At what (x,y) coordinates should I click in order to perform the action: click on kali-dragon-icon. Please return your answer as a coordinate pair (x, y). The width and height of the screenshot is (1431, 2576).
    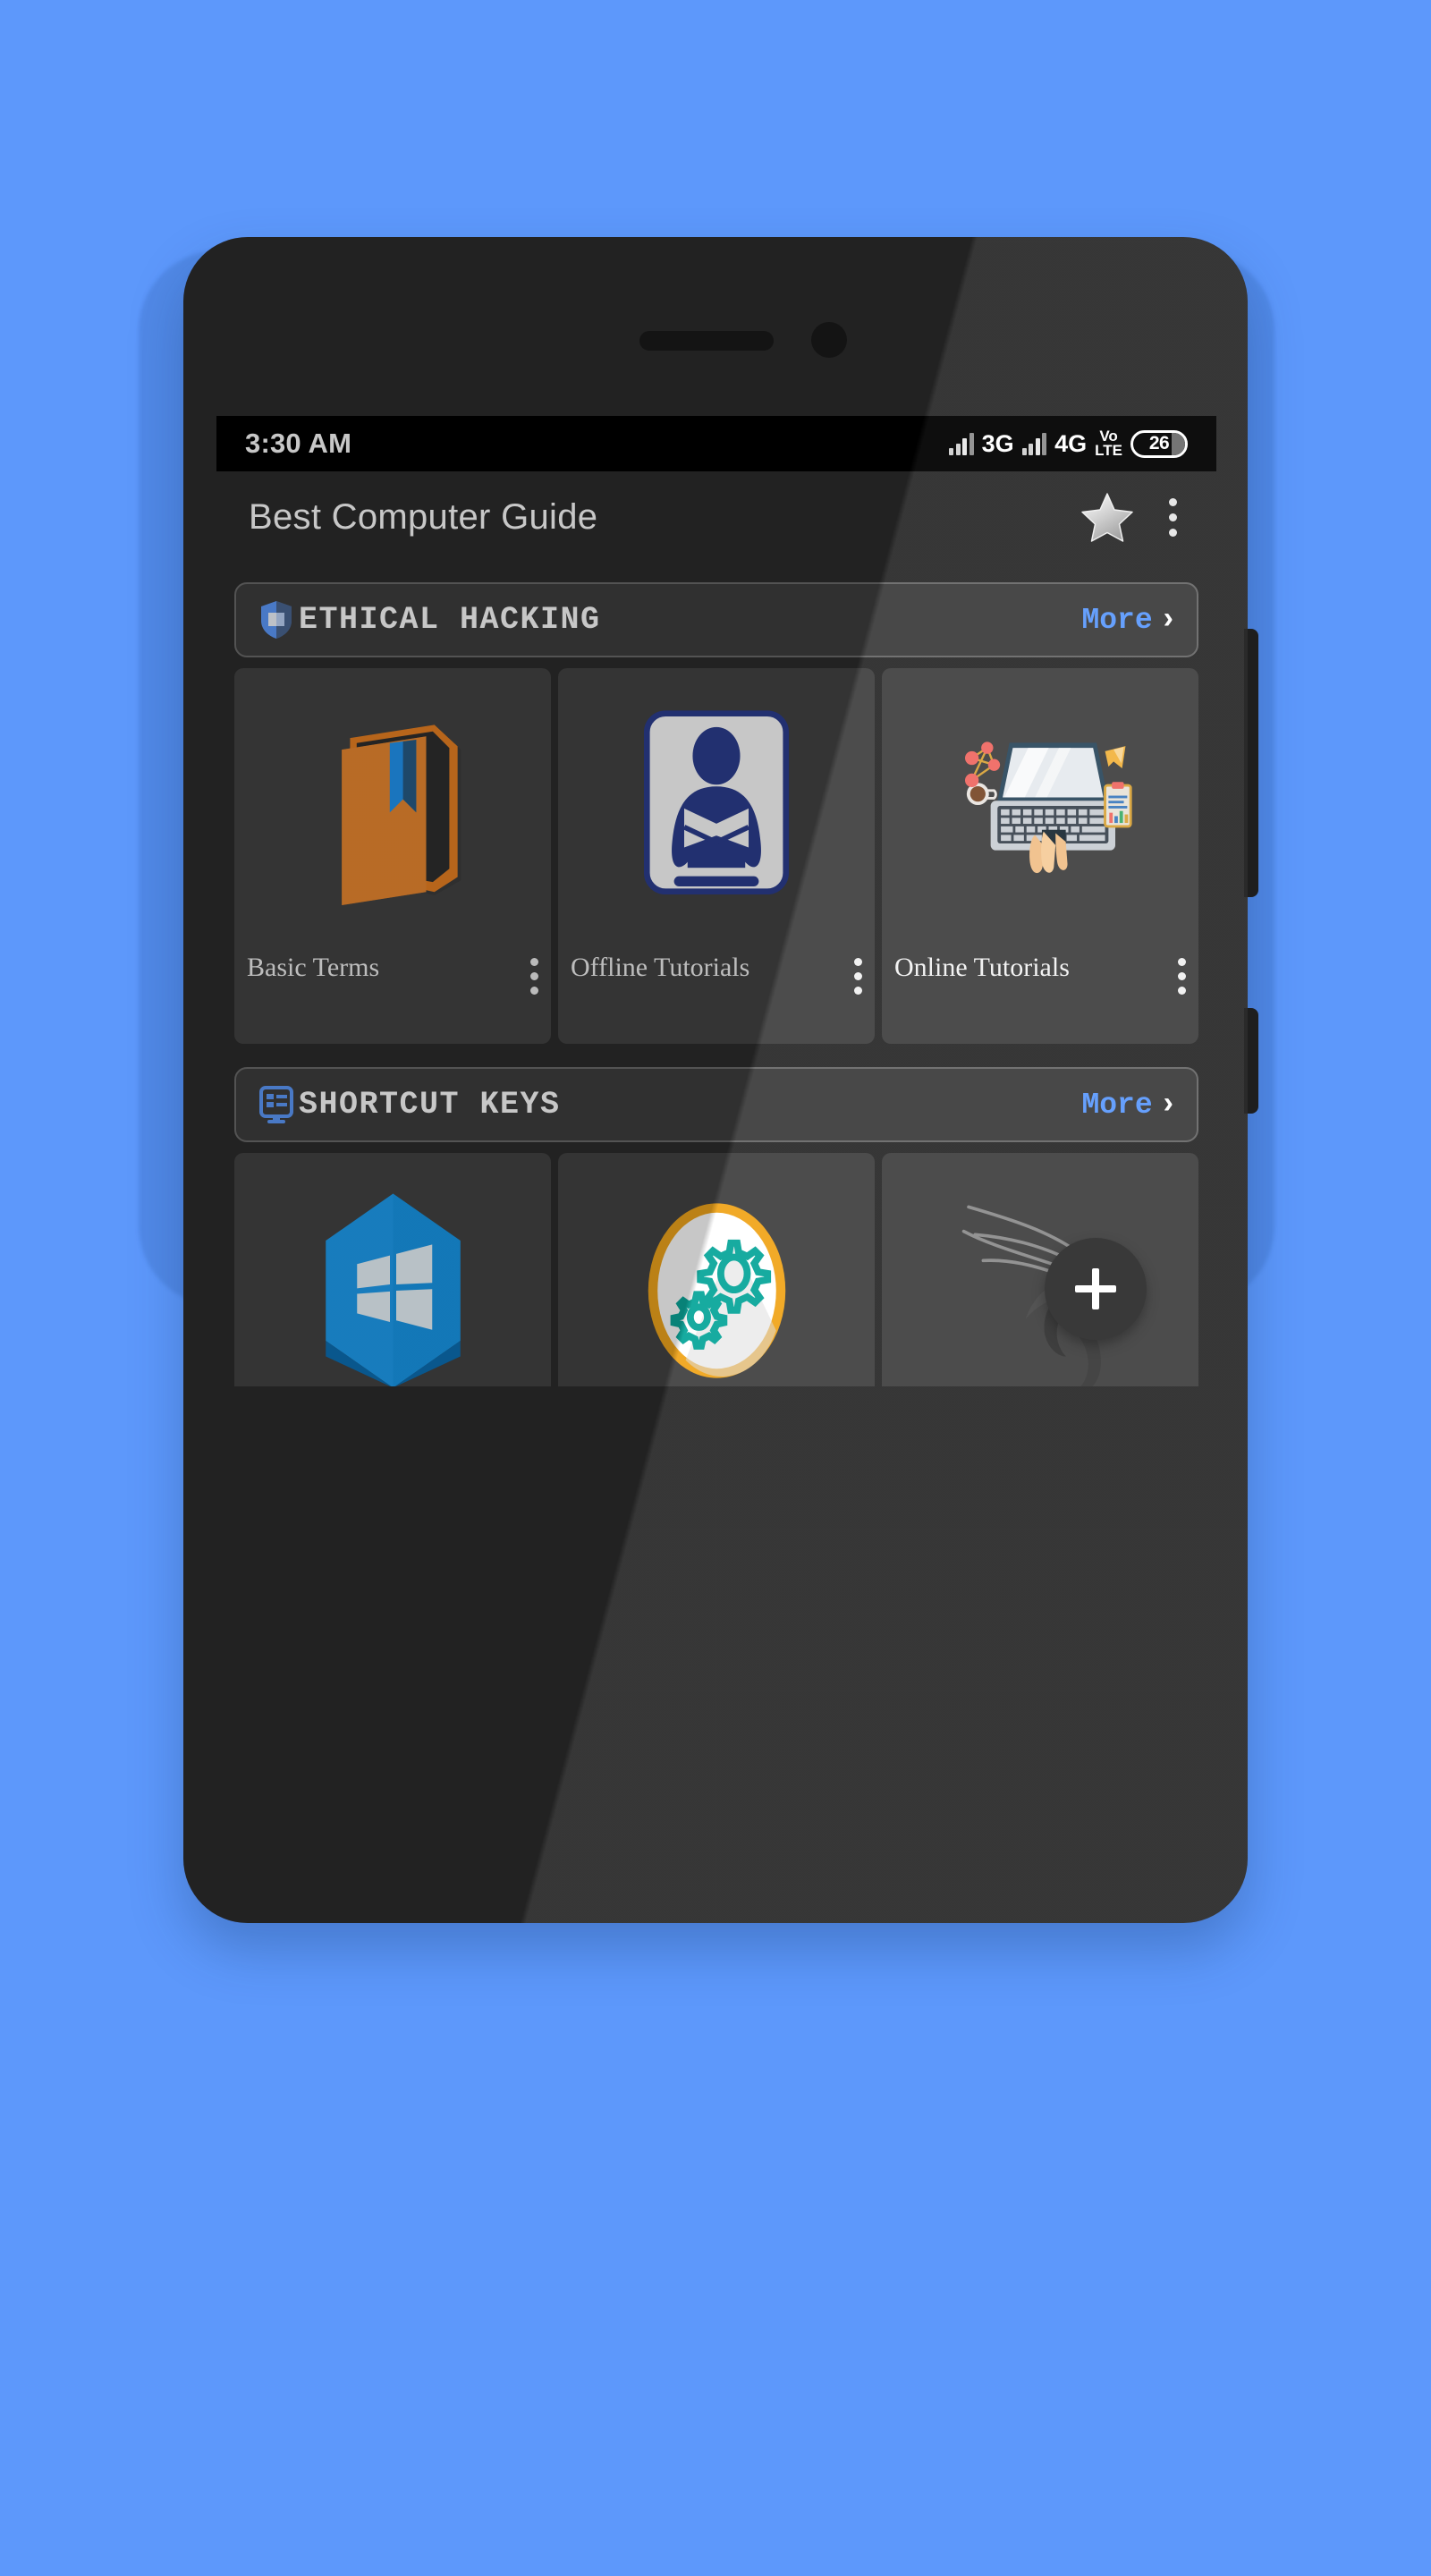
    Looking at the image, I should click on (1040, 1269).